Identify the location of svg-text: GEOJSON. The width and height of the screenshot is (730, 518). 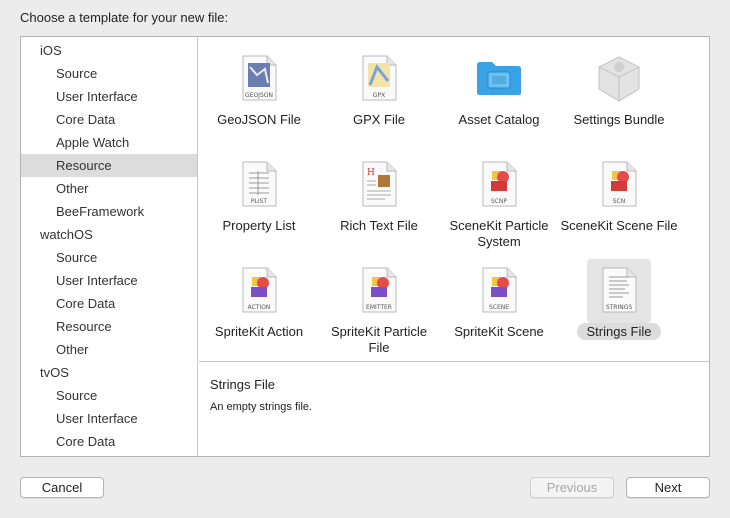
(259, 95).